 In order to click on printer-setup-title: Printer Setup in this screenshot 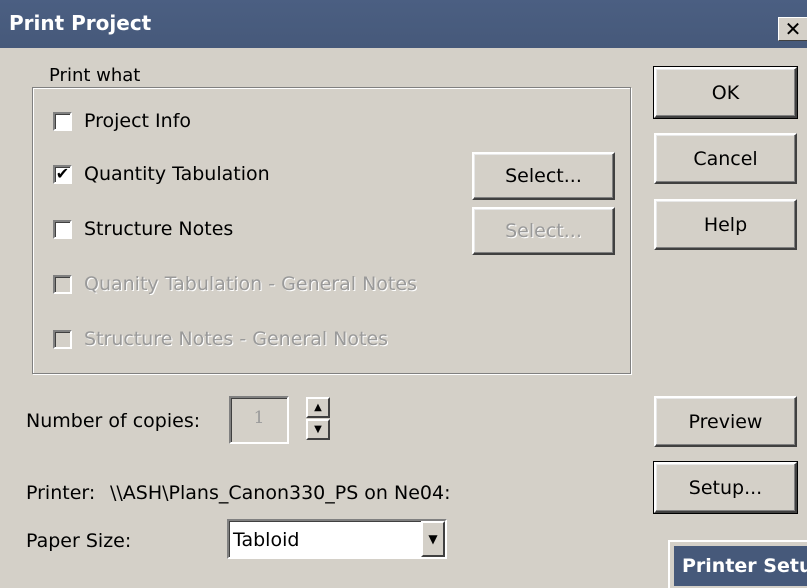, I will do `click(740, 566)`.